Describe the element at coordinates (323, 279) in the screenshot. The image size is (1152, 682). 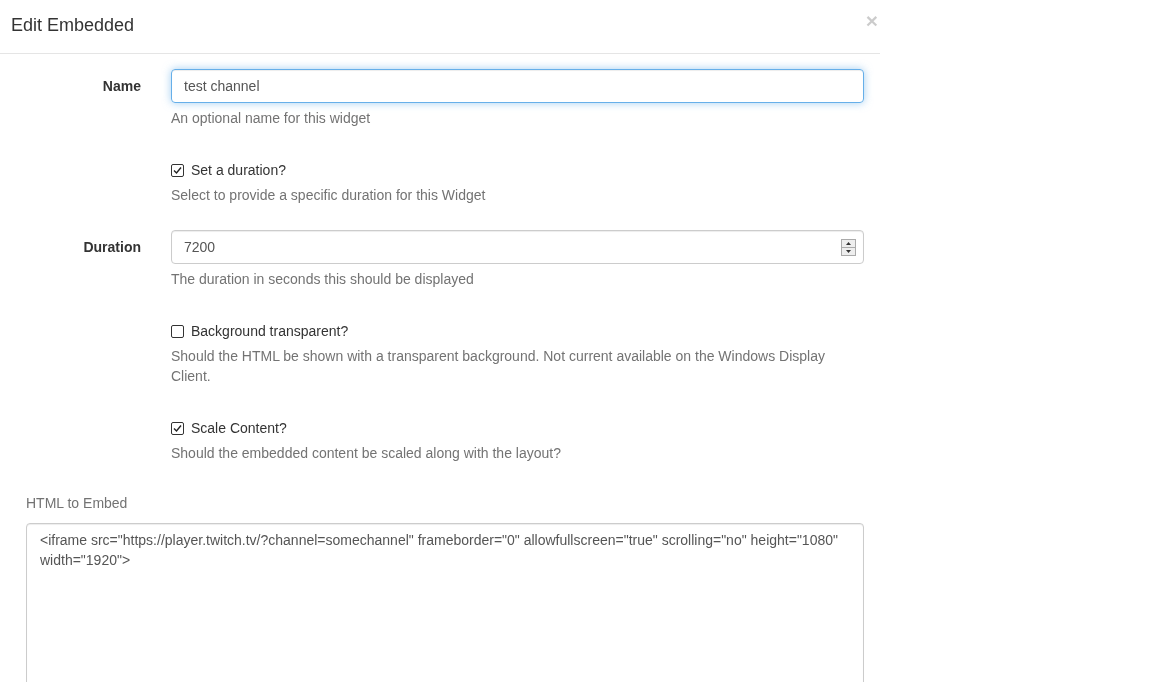
I see `help-text: The duration in seconds this should be displayed` at that location.